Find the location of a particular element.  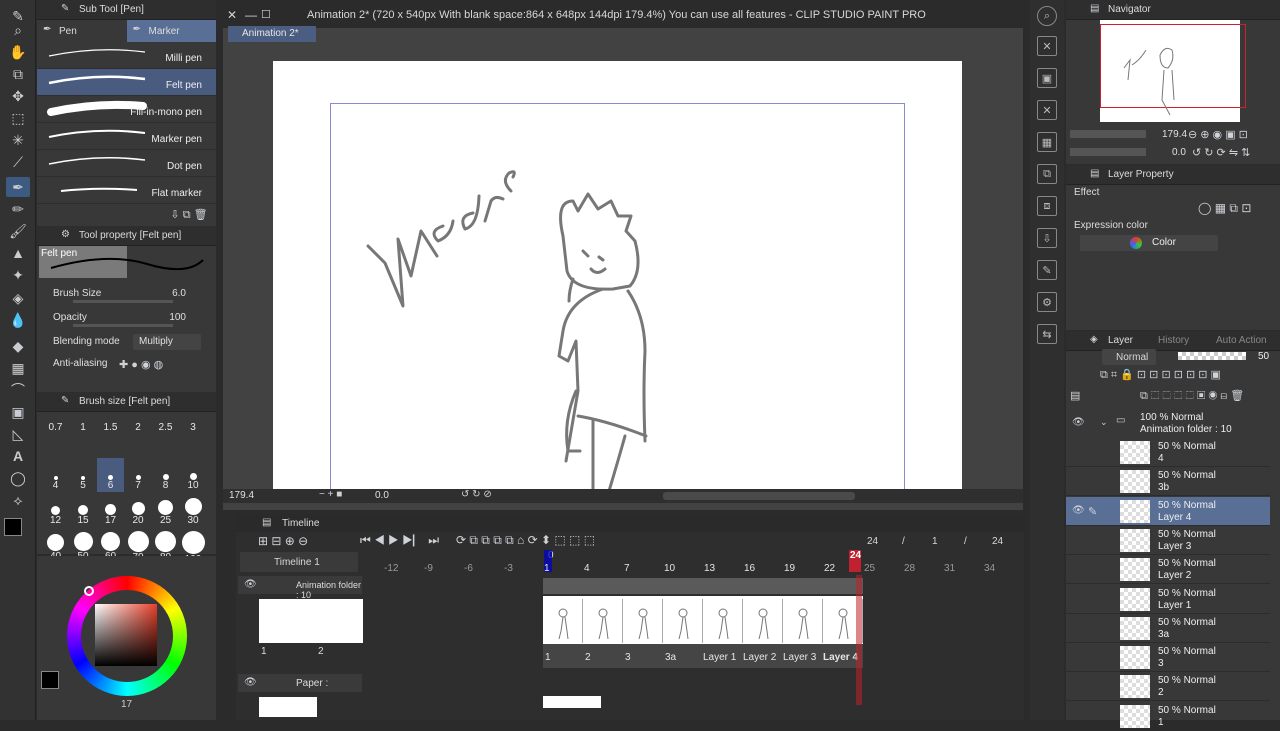

decoration-icon: ✦ is located at coordinates (18, 275).